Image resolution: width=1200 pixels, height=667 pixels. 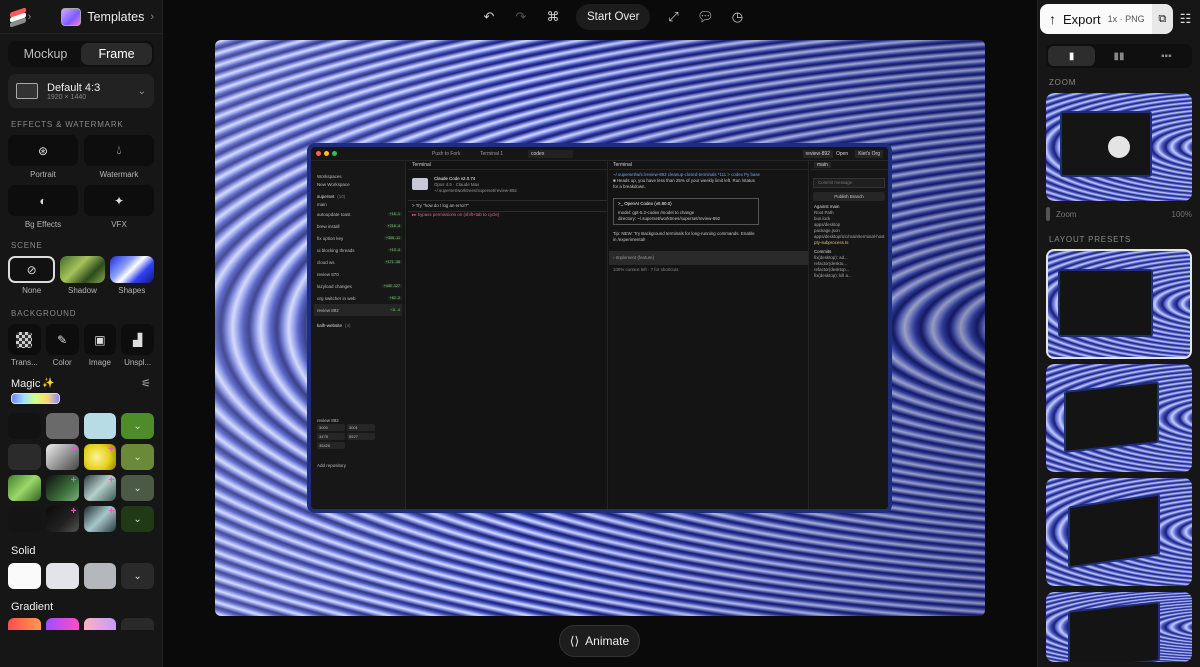 I want to click on codex-title: >_ OpenAI Codex (v0.80.0), so click(x=645, y=203).